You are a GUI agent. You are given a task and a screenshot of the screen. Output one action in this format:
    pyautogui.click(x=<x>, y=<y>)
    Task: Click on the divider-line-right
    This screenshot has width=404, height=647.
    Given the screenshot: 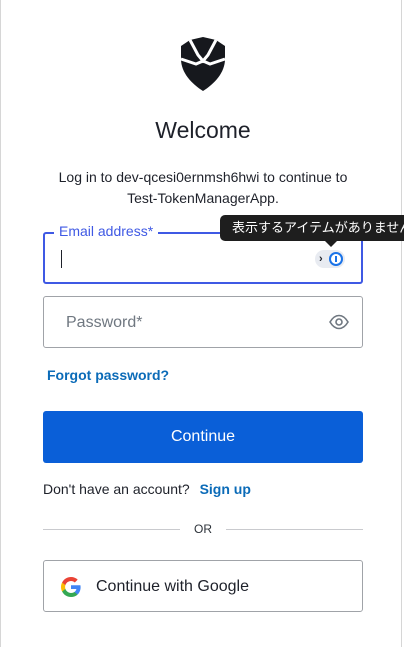 What is the action you would take?
    pyautogui.click(x=294, y=529)
    